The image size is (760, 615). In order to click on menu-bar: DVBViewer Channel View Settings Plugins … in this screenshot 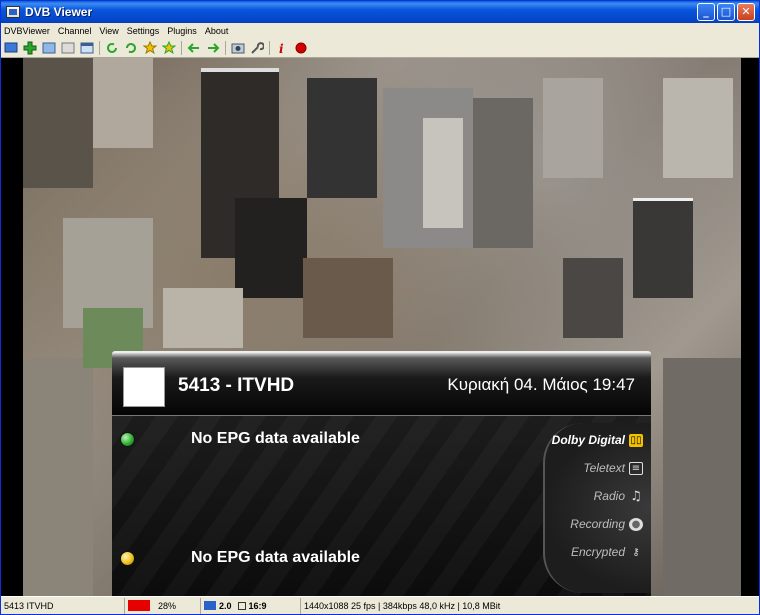, I will do `click(380, 30)`.